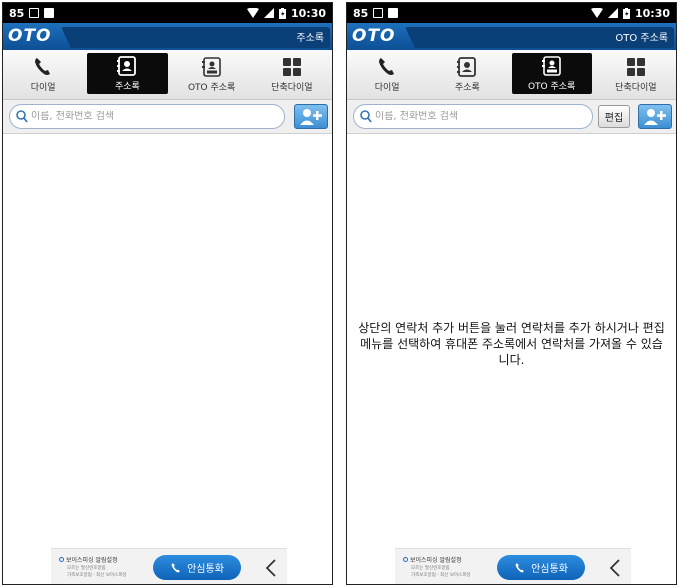 This screenshot has width=679, height=588. I want to click on title-bar: OTO 주소록, so click(167, 36).